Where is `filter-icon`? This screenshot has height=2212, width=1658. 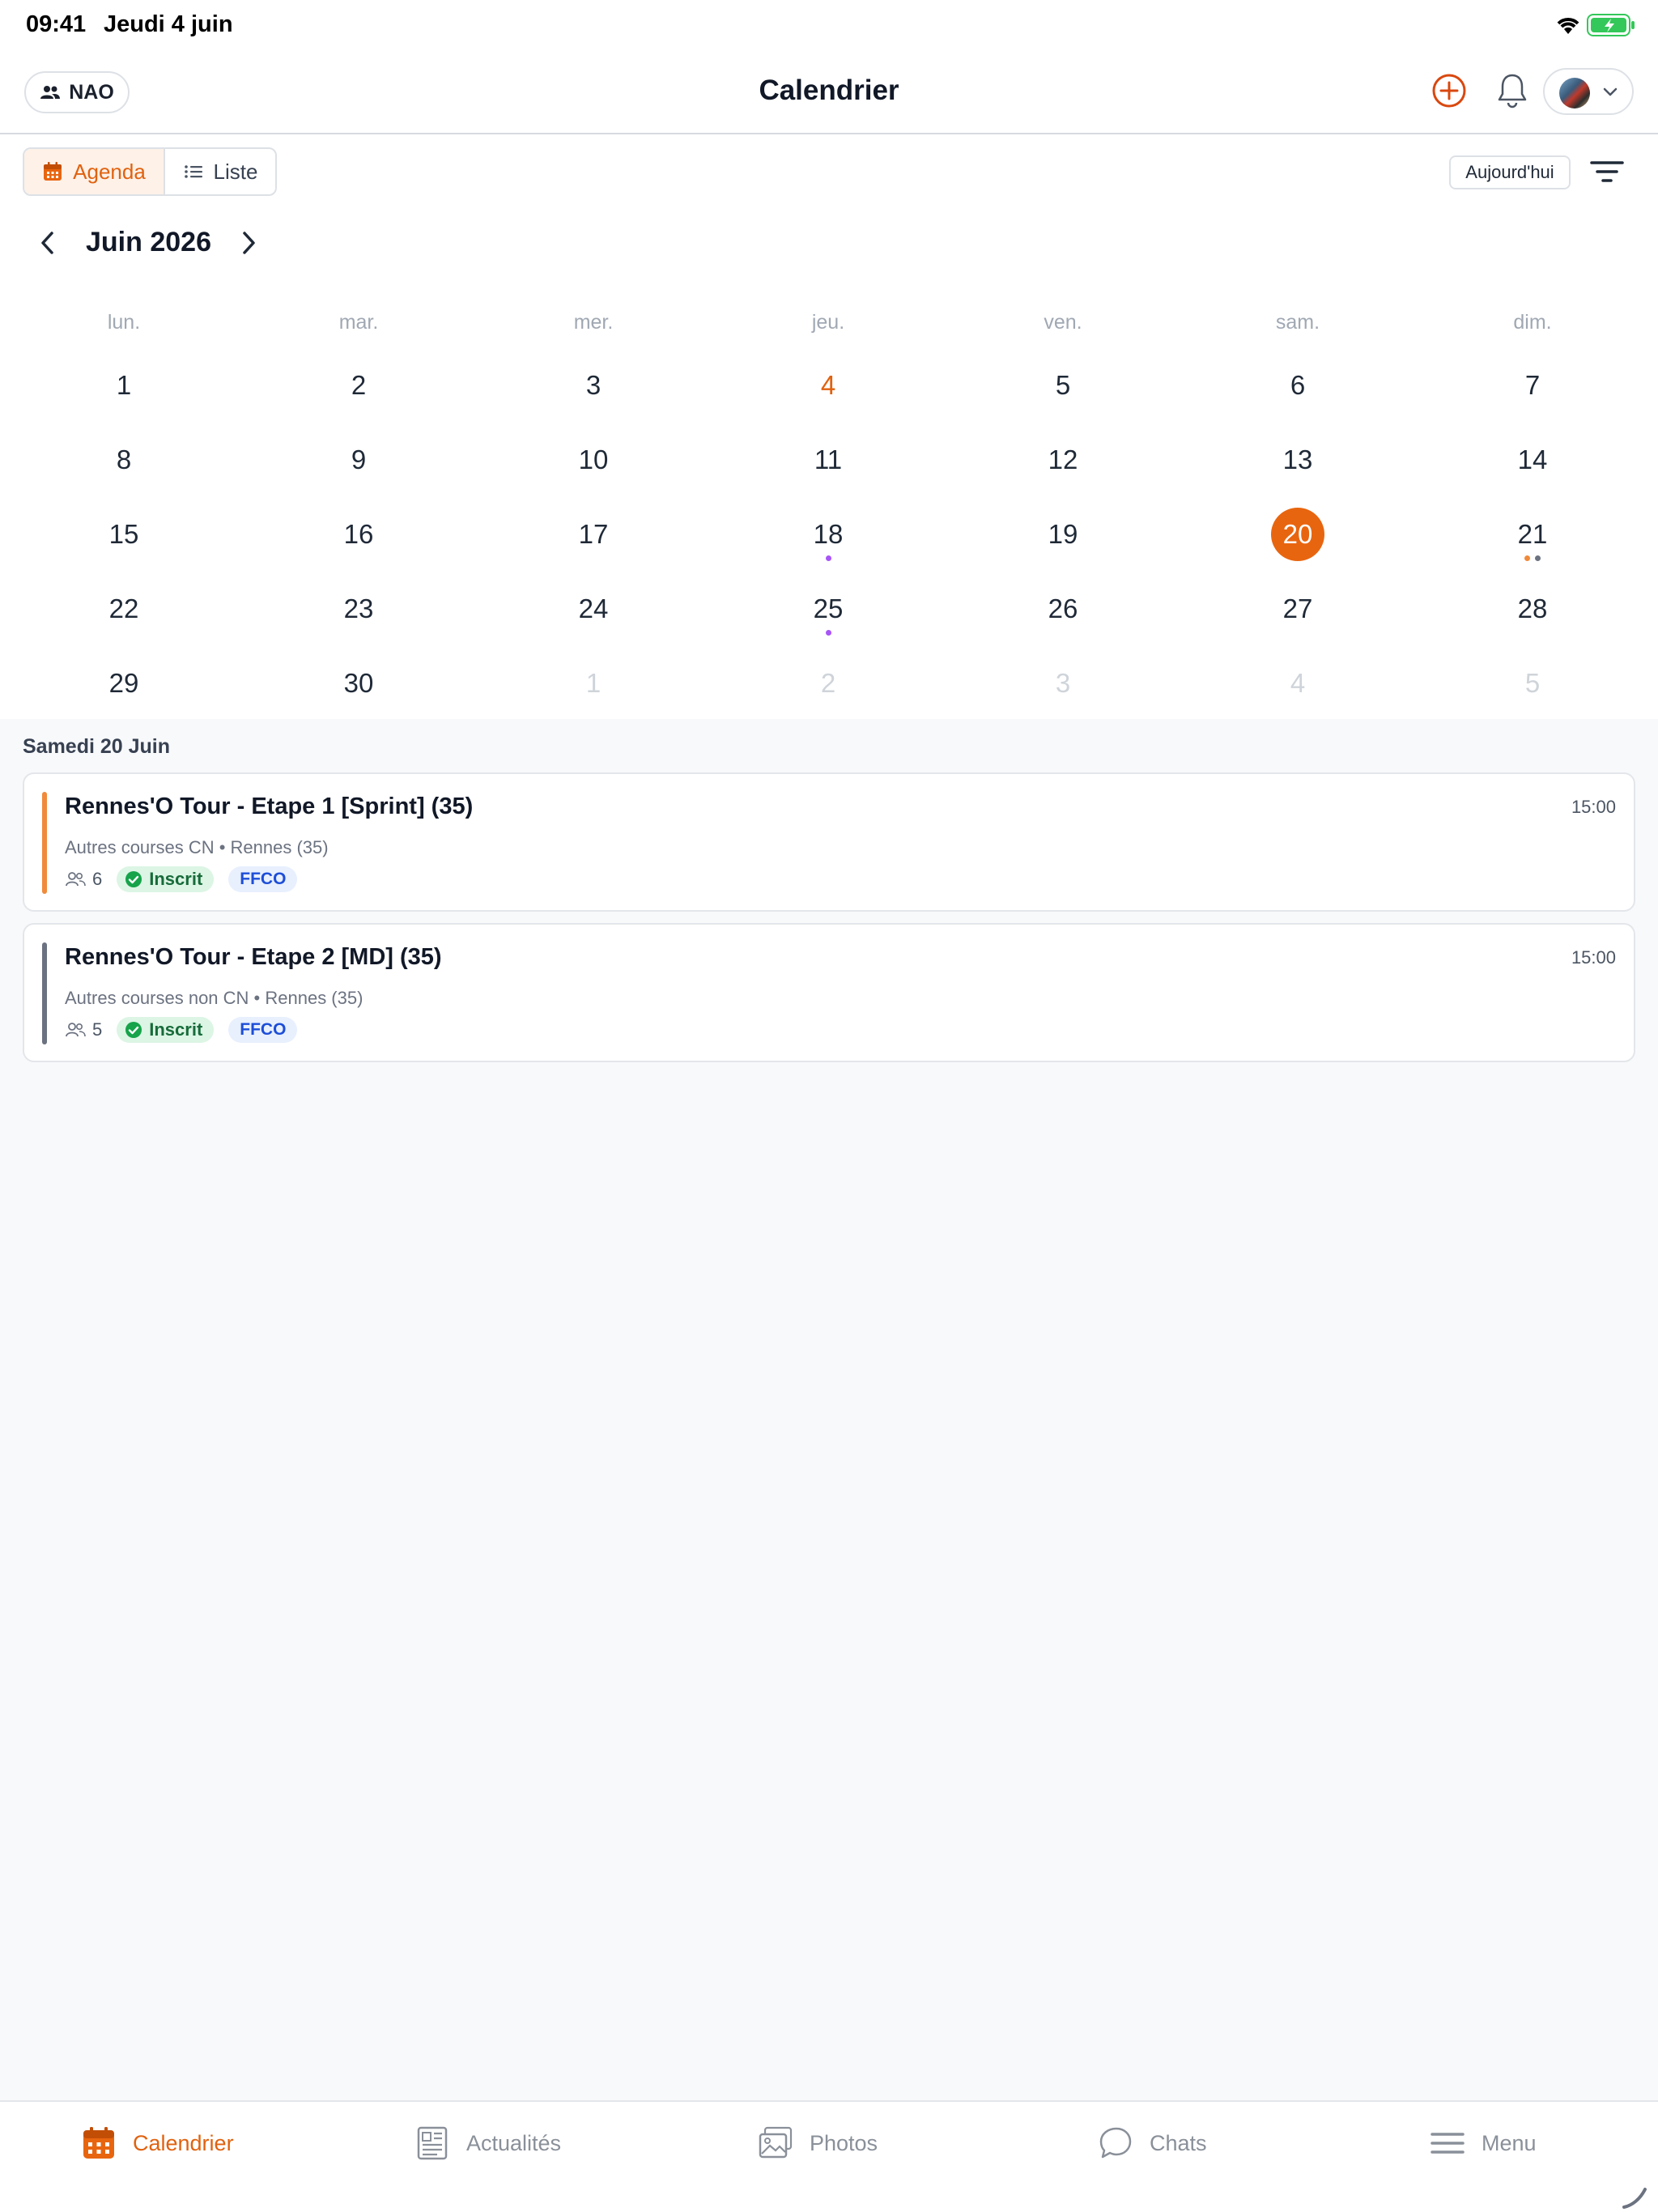 filter-icon is located at coordinates (1607, 173).